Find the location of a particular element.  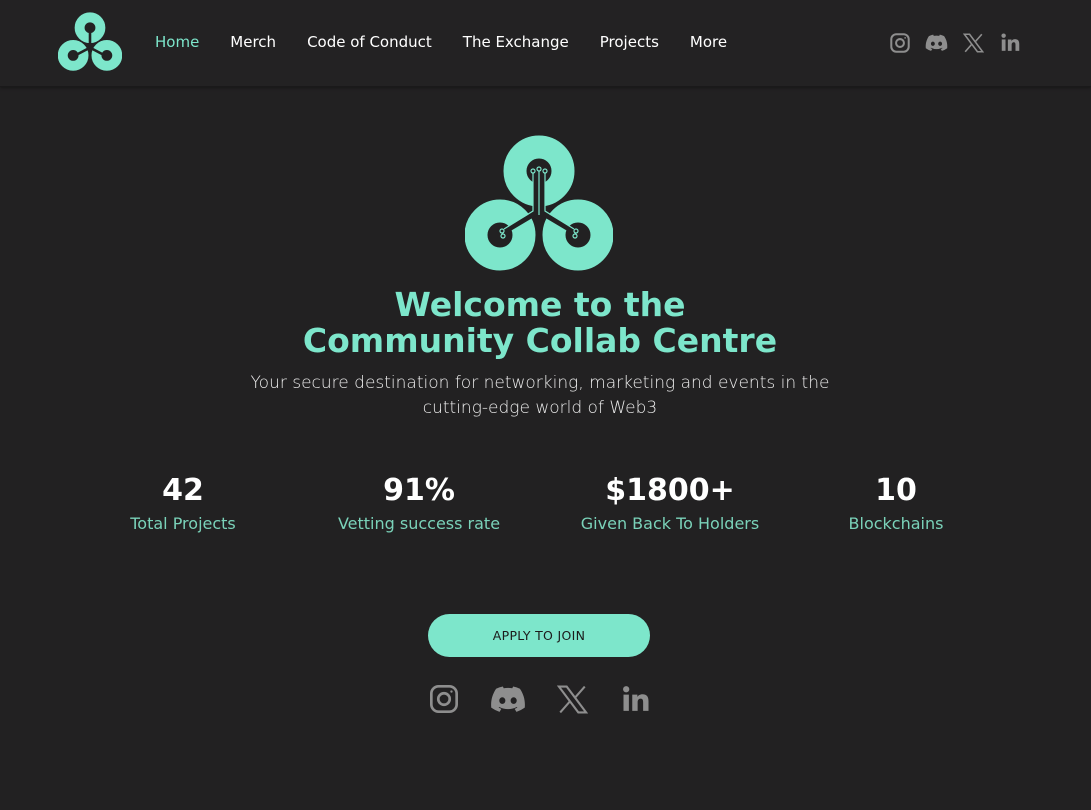

stat-blockchains: 10 Blockchains is located at coordinates (896, 503).